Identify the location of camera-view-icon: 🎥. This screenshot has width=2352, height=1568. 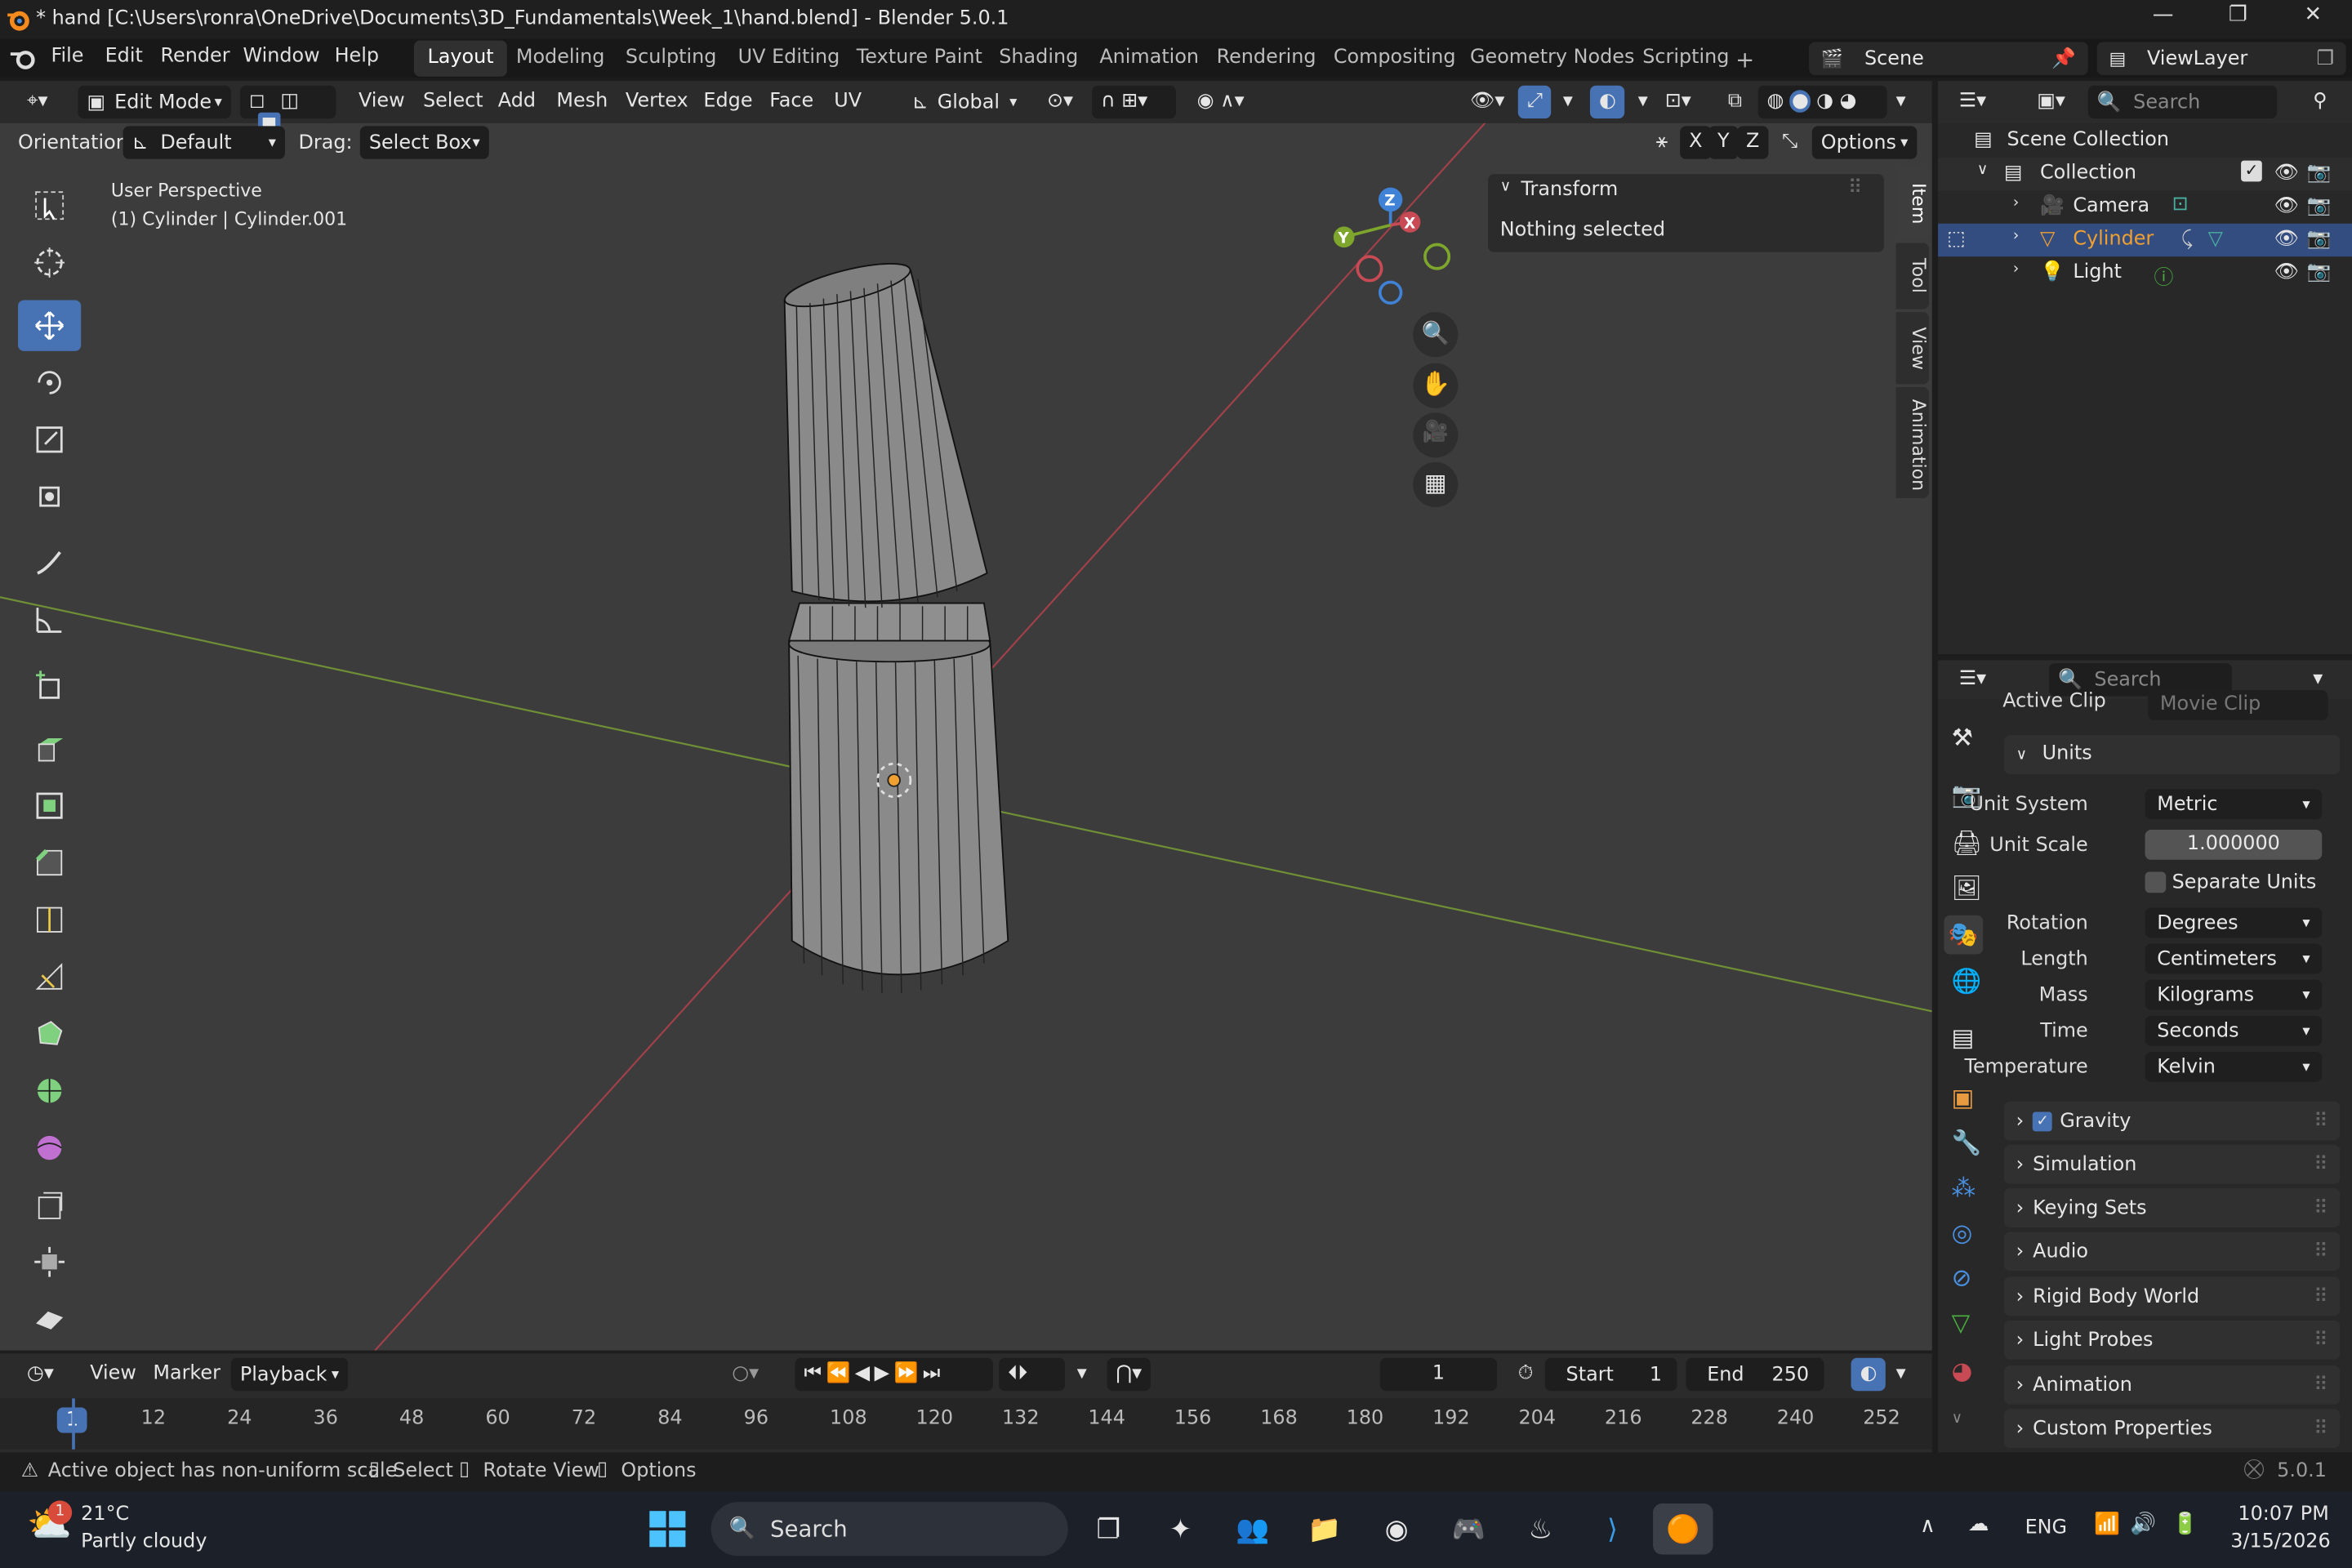
(1436, 435).